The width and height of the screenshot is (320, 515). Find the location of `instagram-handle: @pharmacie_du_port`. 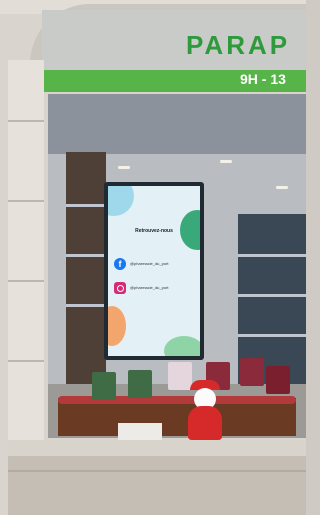

instagram-handle: @pharmacie_du_port is located at coordinates (149, 287).